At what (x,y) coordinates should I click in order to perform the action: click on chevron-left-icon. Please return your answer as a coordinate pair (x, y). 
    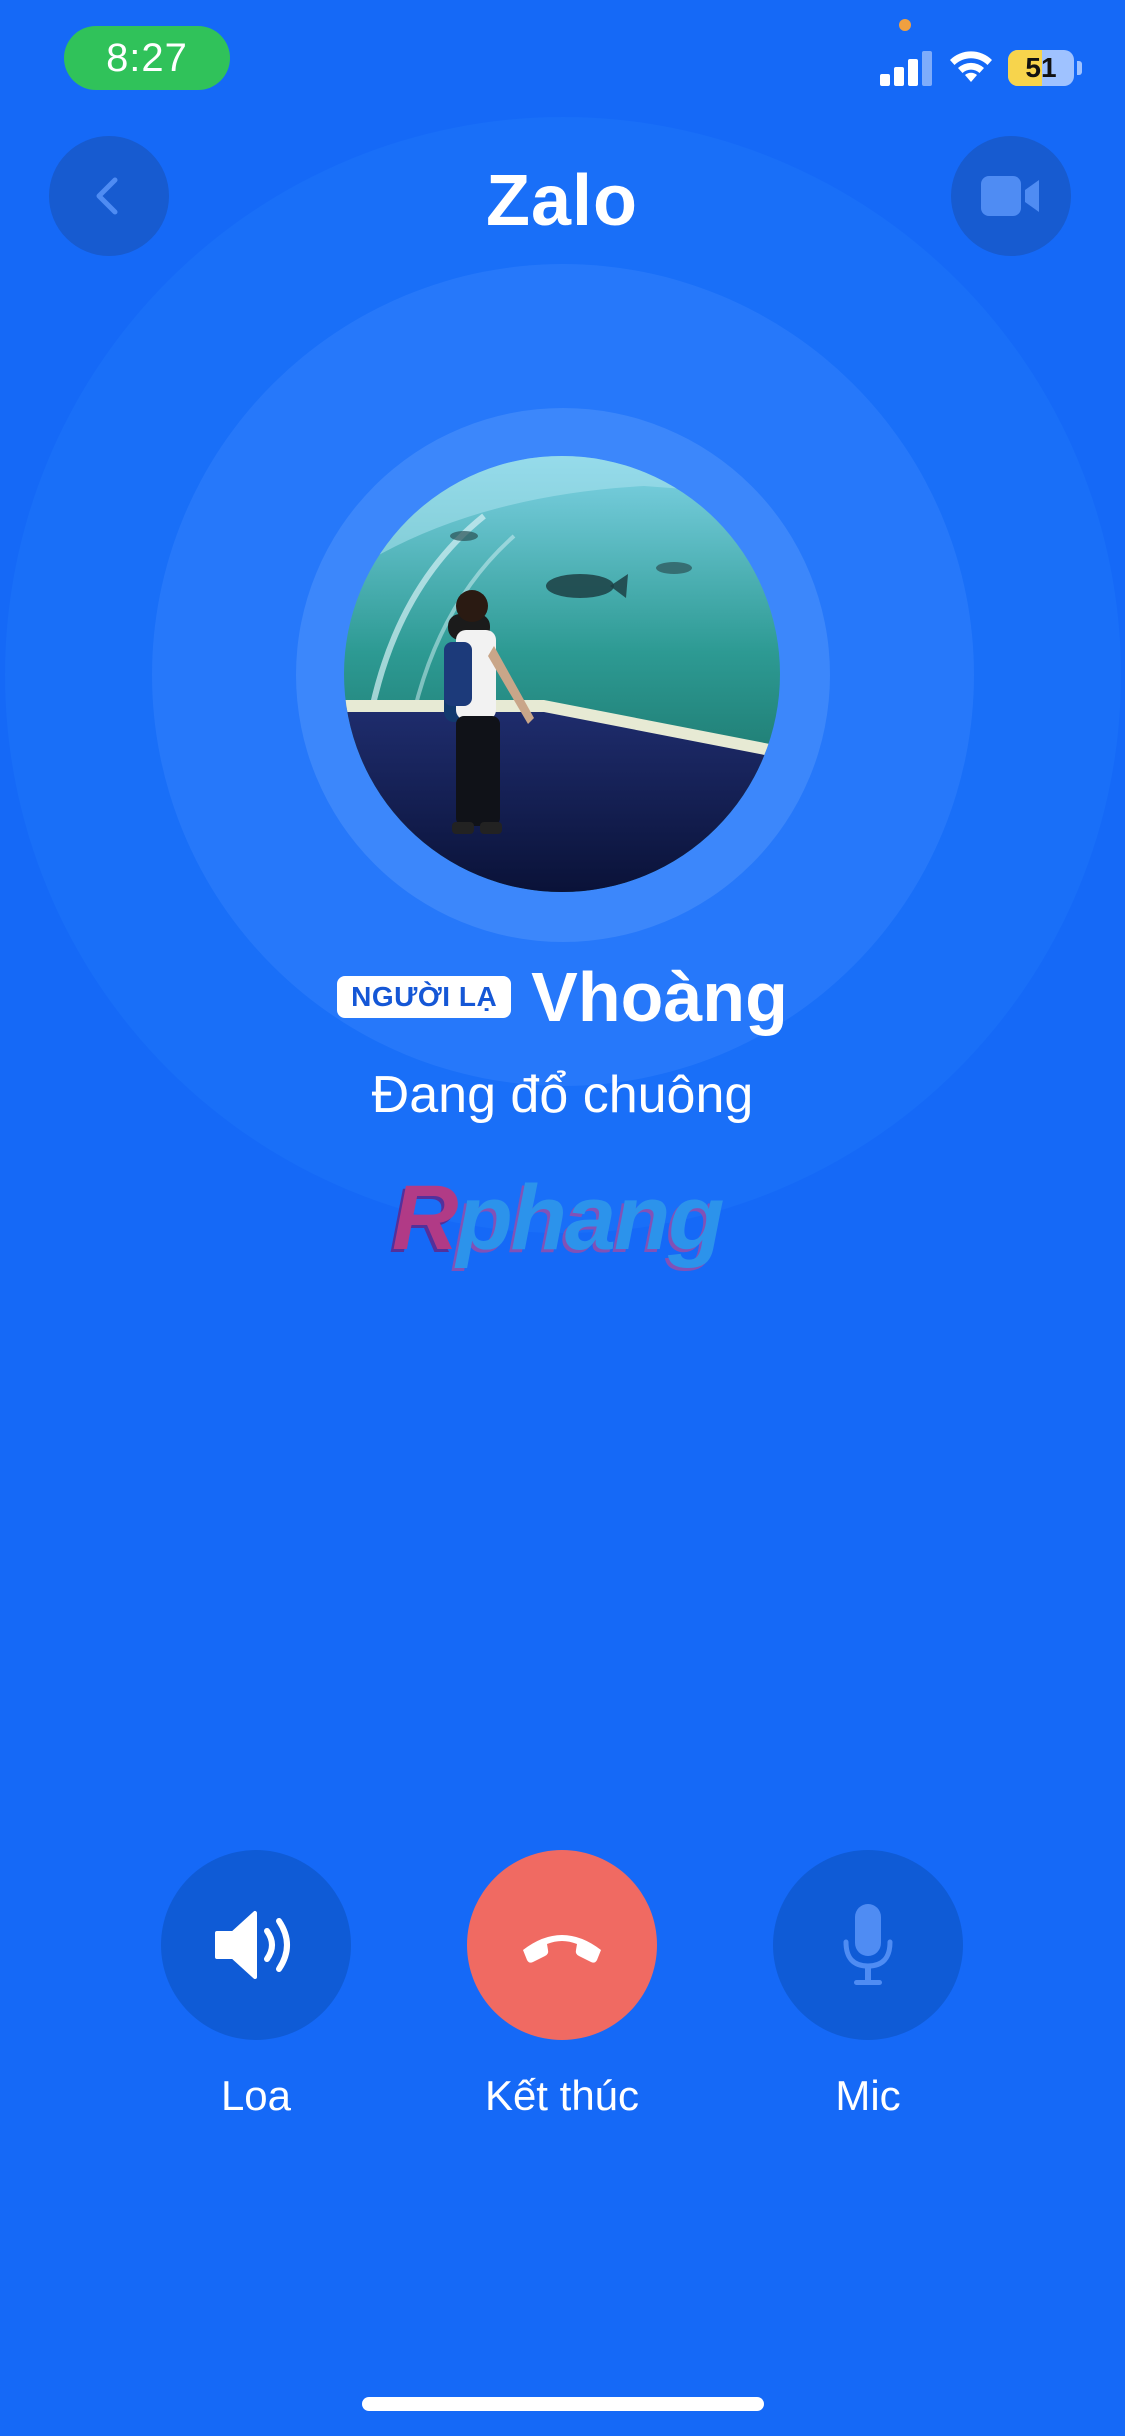
    Looking at the image, I should click on (107, 196).